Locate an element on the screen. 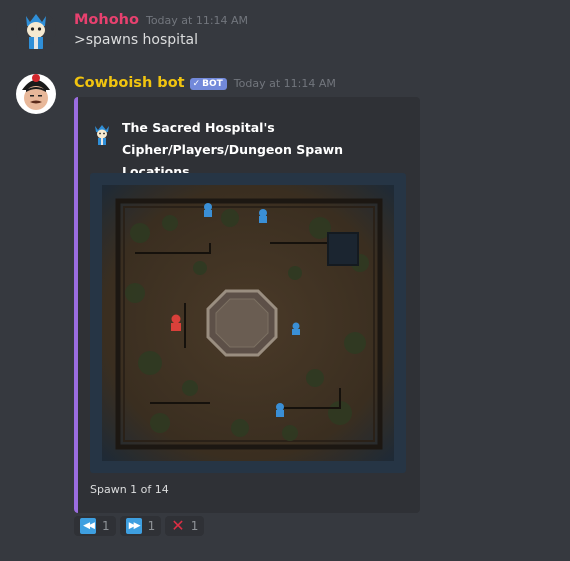 The height and width of the screenshot is (561, 570). reactions-bar: ◀◀ 1 ▶▶ 1 ✕ 1 is located at coordinates (139, 526).